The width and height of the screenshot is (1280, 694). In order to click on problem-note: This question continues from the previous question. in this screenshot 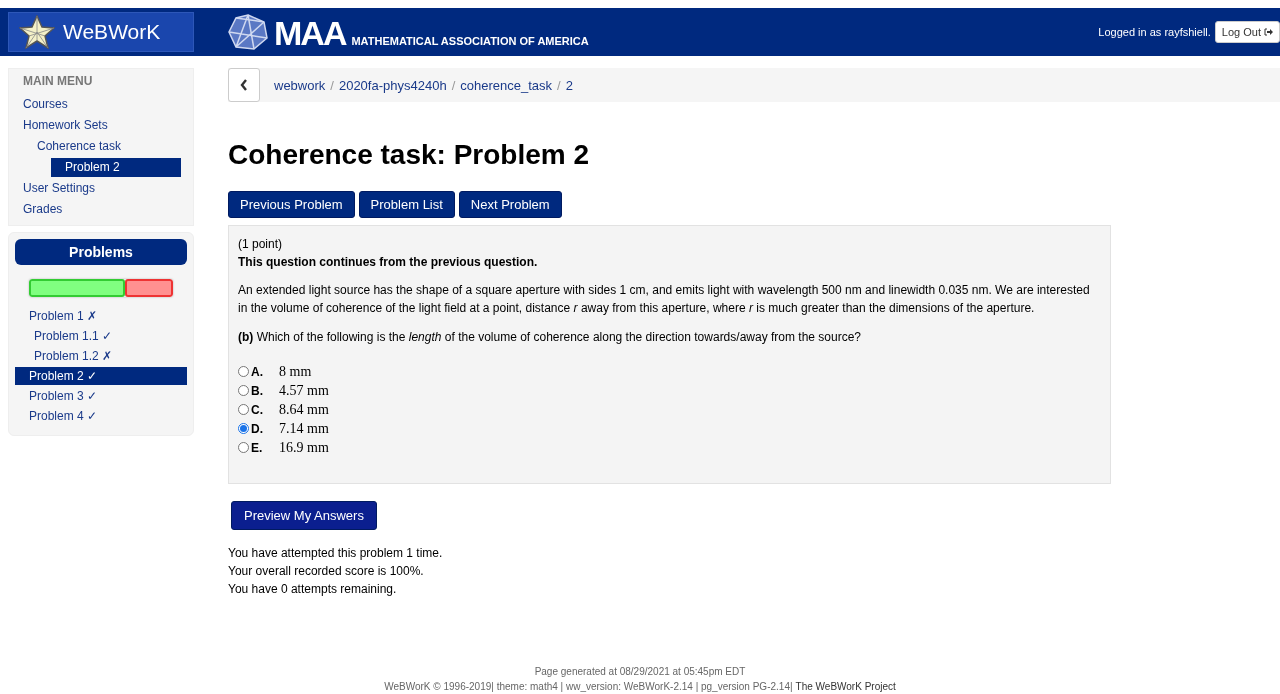, I will do `click(388, 262)`.